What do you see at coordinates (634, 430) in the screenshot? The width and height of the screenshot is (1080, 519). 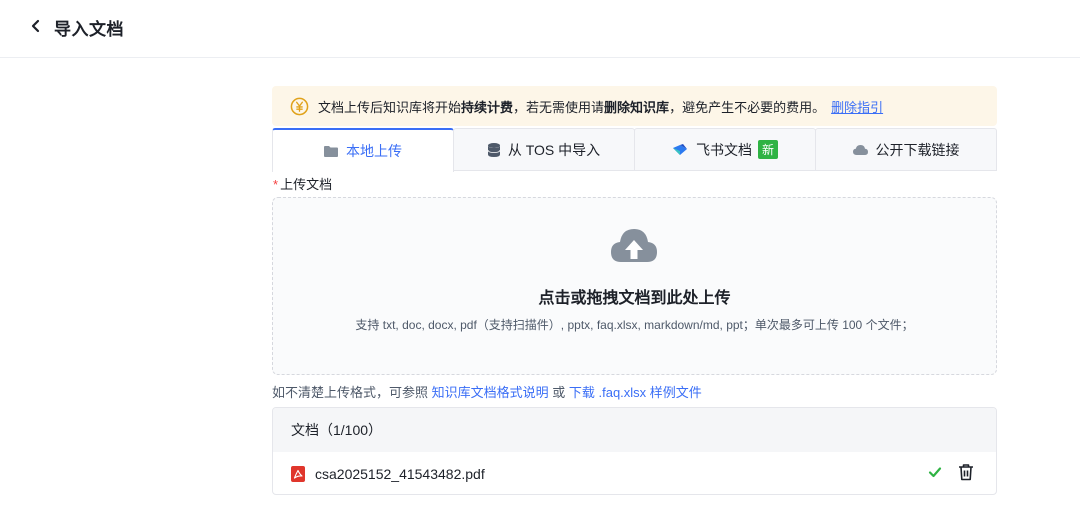 I see `document-list-header: 文档（1/100）` at bounding box center [634, 430].